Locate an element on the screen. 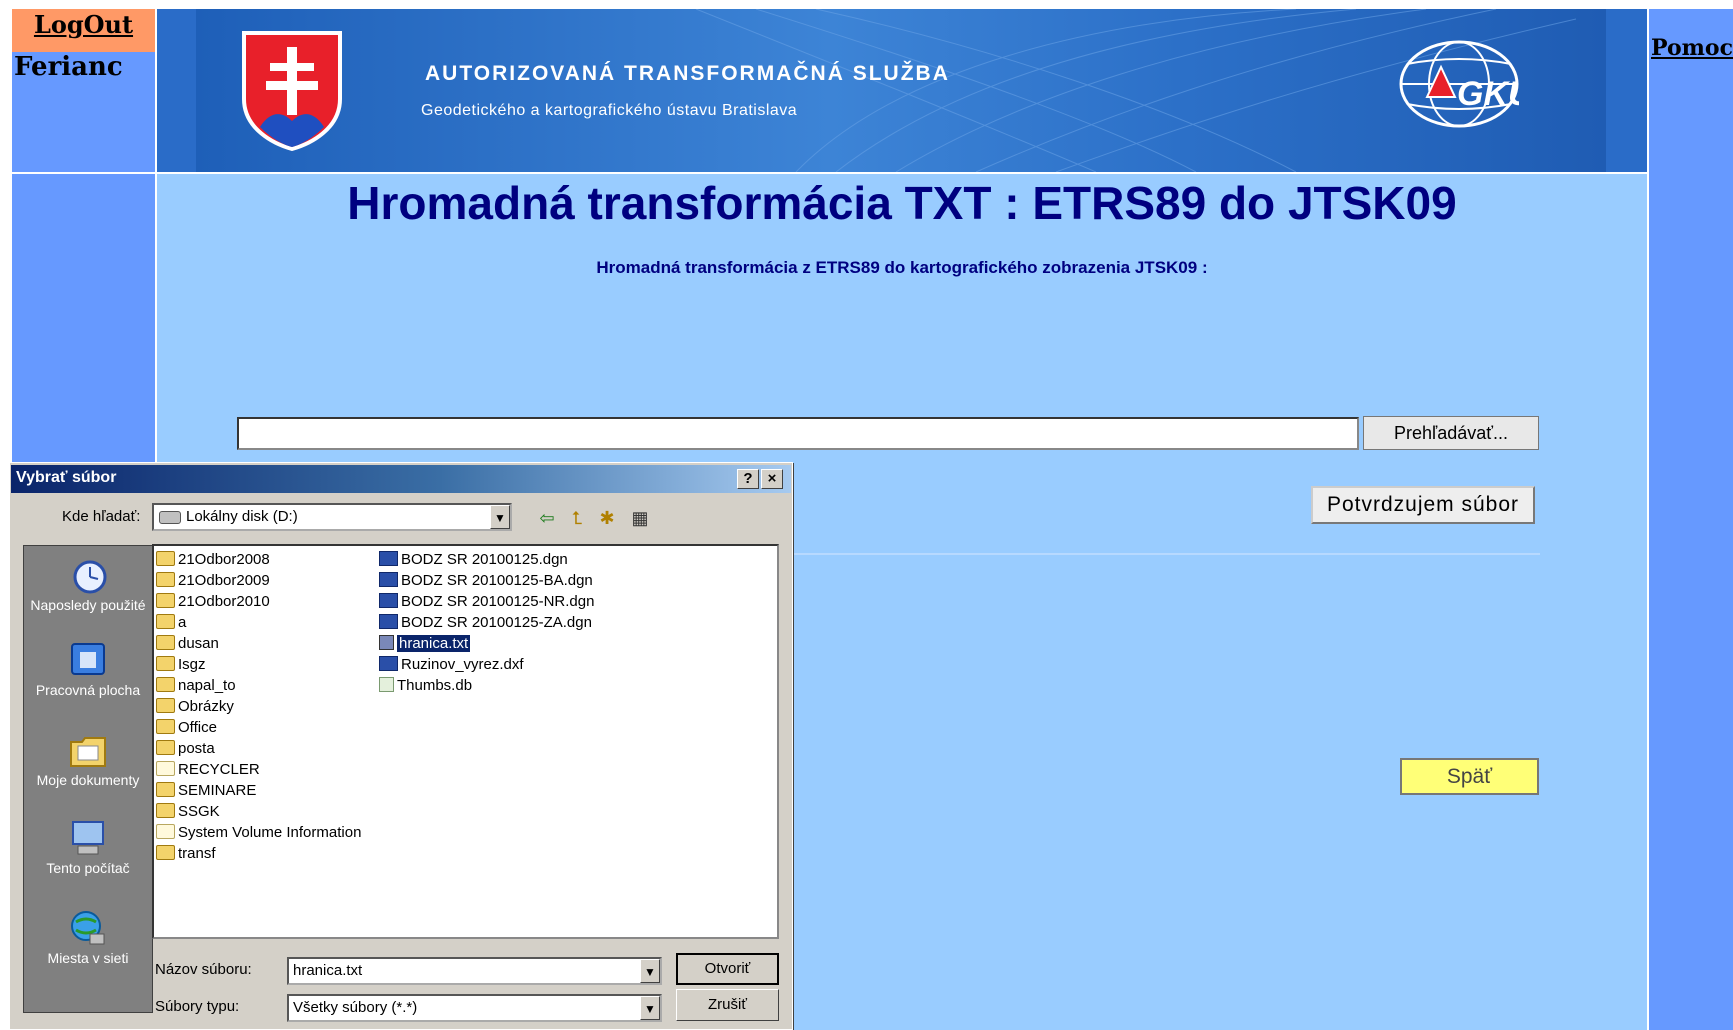 This screenshot has height=1030, width=1733. dialog-titlebar is located at coordinates (401, 479).